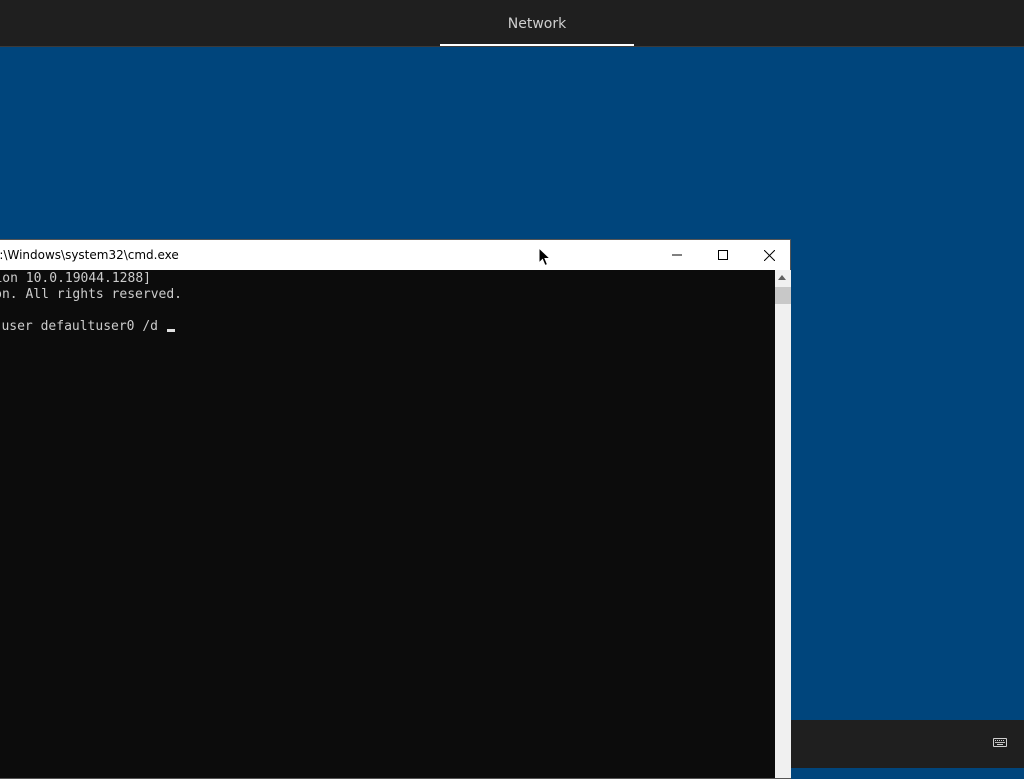  Describe the element at coordinates (783, 524) in the screenshot. I see `vertical-scrollbar` at that location.